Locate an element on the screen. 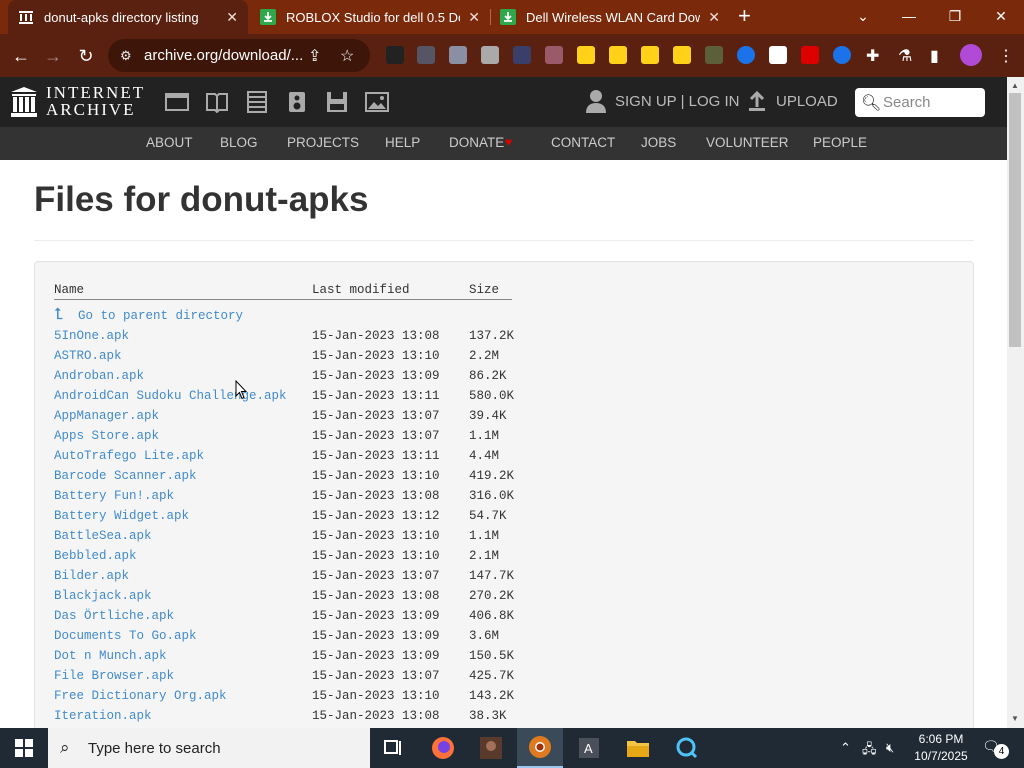 This screenshot has height=768, width=1024. file-link: ASTRO.apk is located at coordinates (88, 356).